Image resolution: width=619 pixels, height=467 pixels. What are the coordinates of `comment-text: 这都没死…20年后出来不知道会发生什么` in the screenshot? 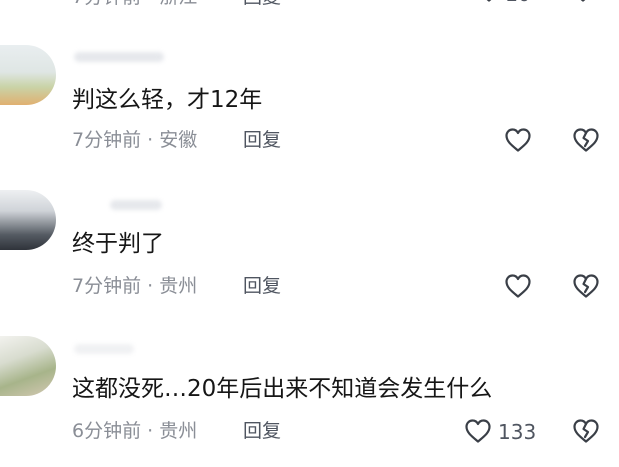 It's located at (282, 389).